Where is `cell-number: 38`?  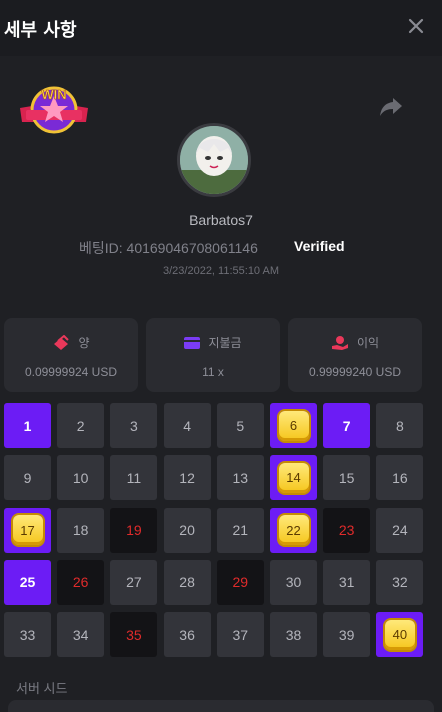
cell-number: 38 is located at coordinates (293, 634).